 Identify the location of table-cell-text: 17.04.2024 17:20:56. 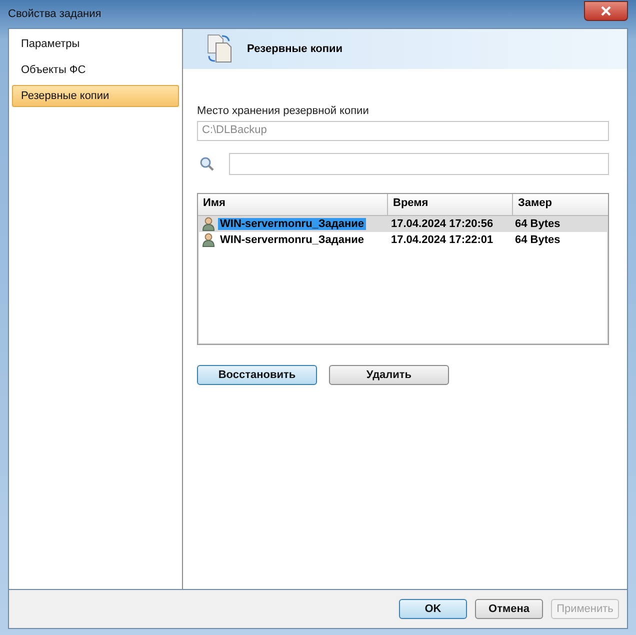
(442, 224).